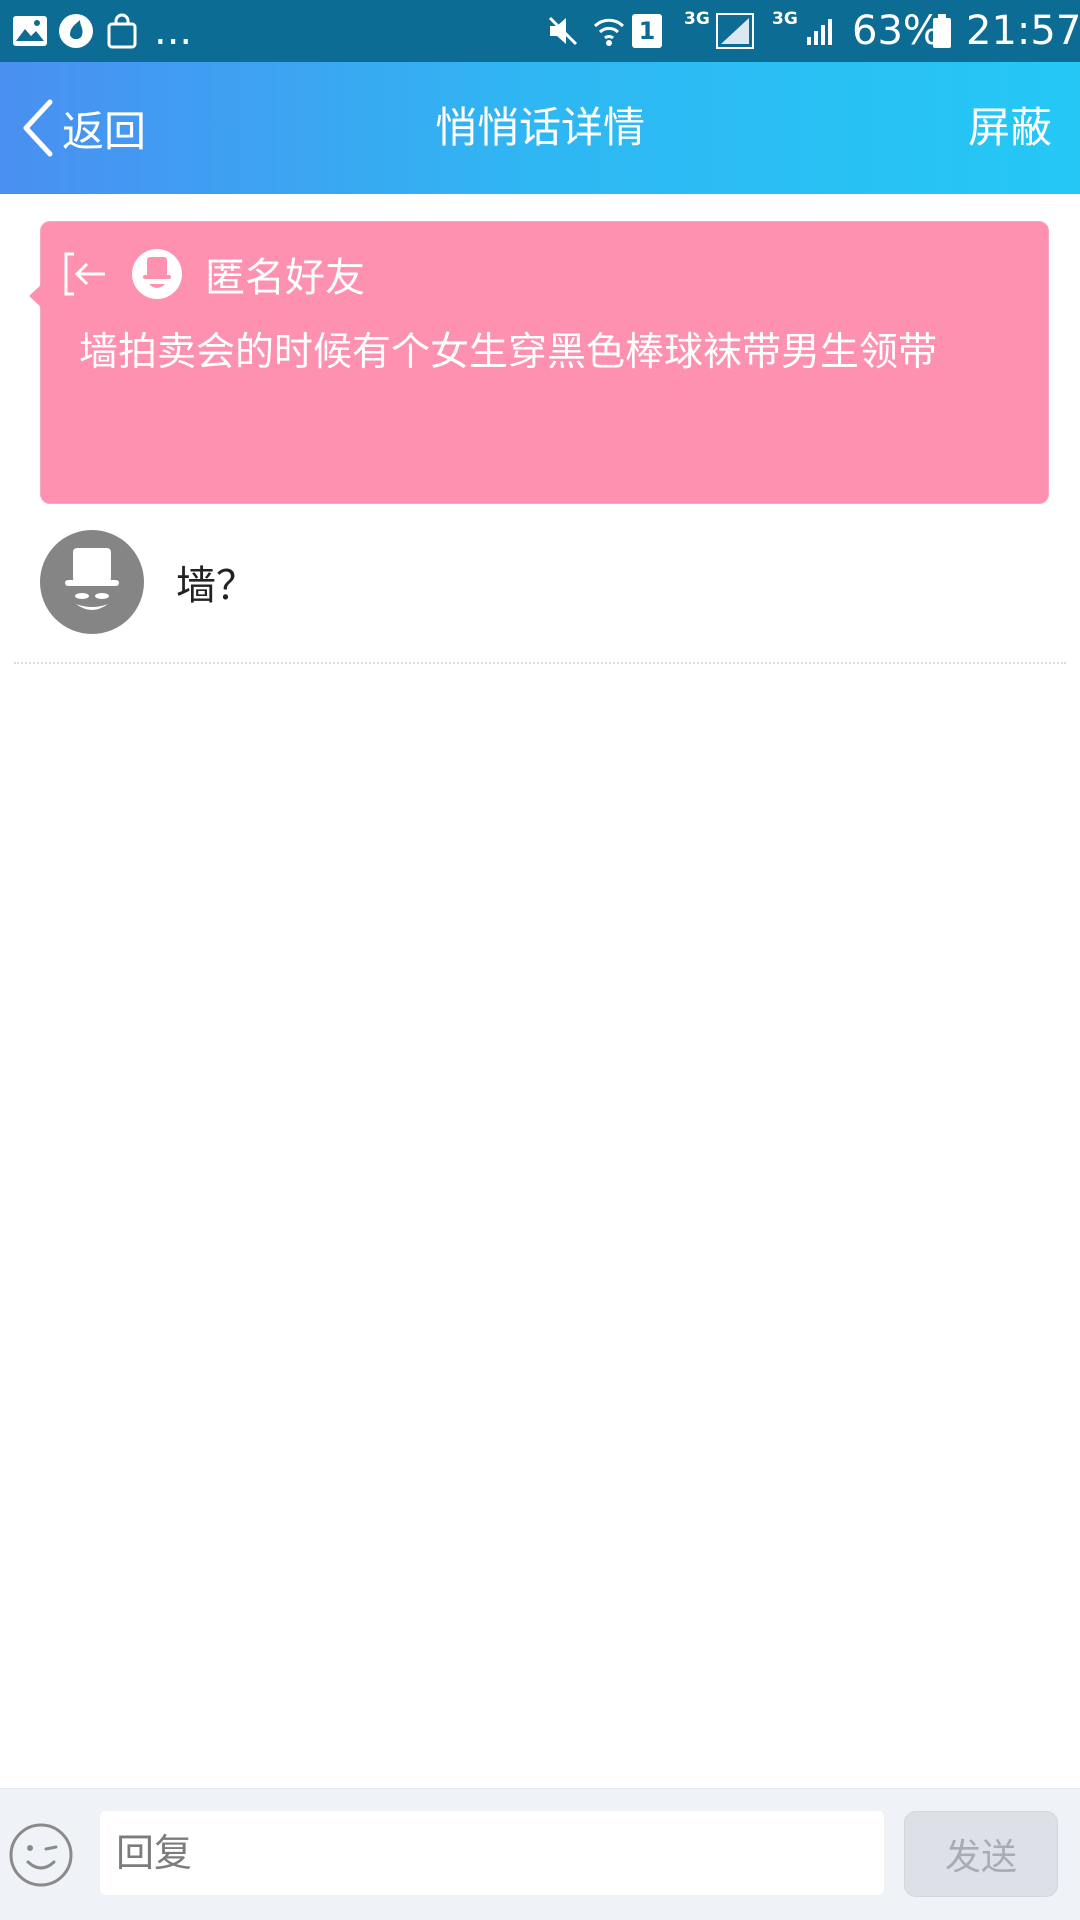  I want to click on shopping-bag-icon, so click(122, 31).